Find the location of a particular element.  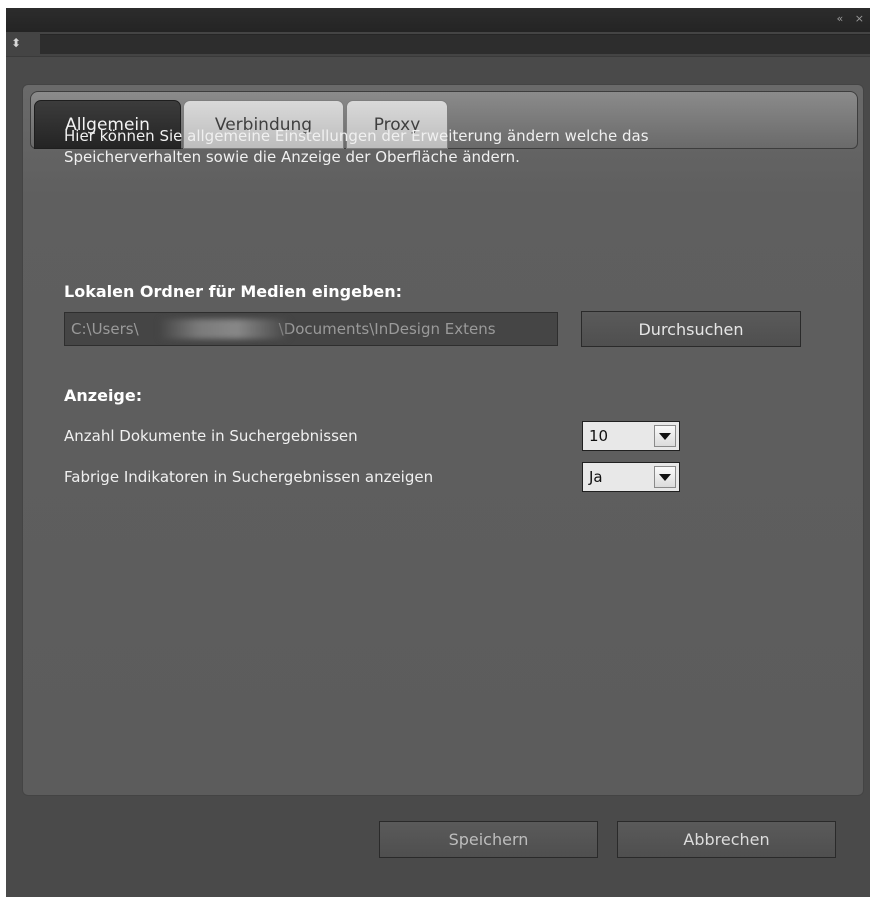

panel-titlebar: « × is located at coordinates (438, 20).